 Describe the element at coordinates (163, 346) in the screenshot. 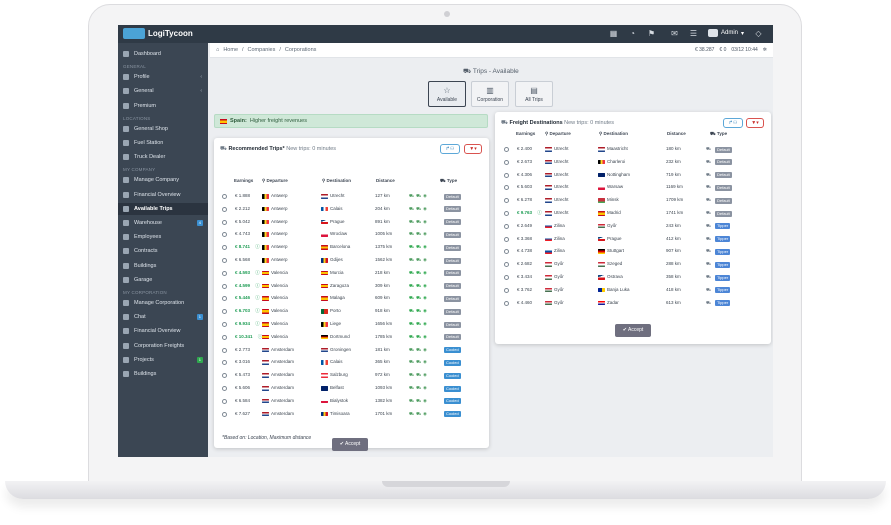

I see `sidebar-item: Corporation Freights` at that location.